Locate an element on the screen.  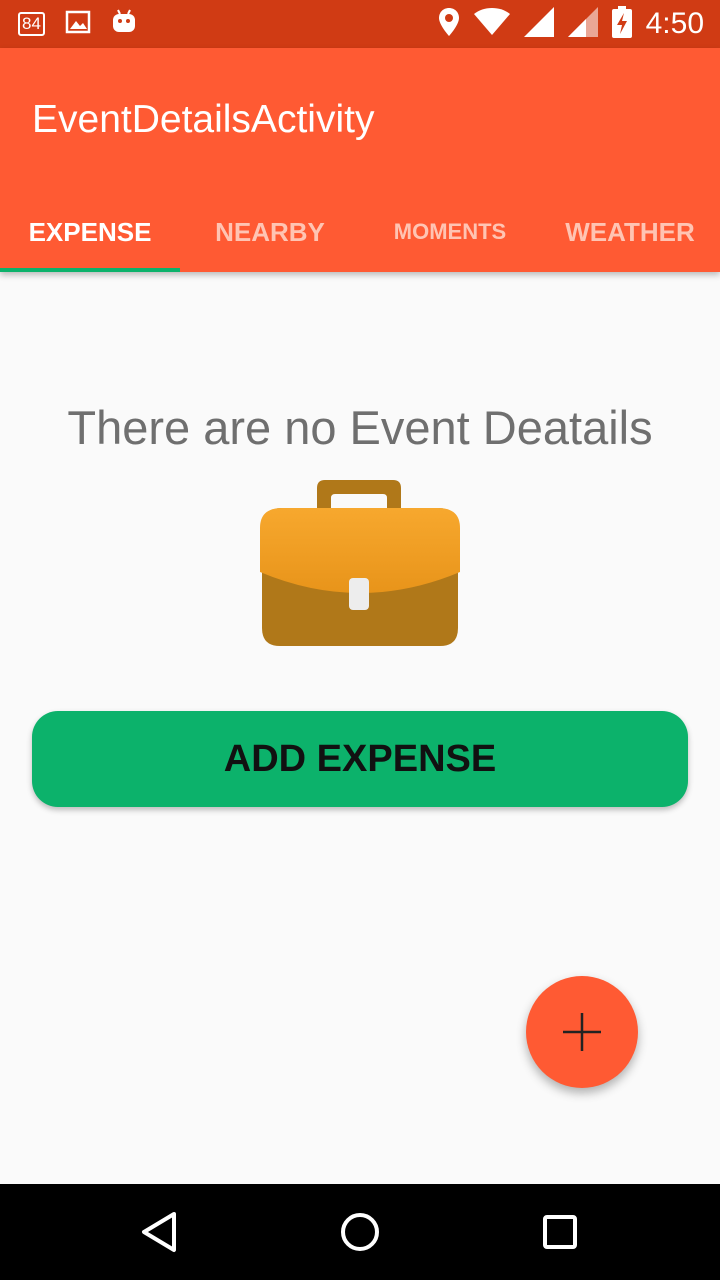
clock: 4:50 is located at coordinates (674, 23).